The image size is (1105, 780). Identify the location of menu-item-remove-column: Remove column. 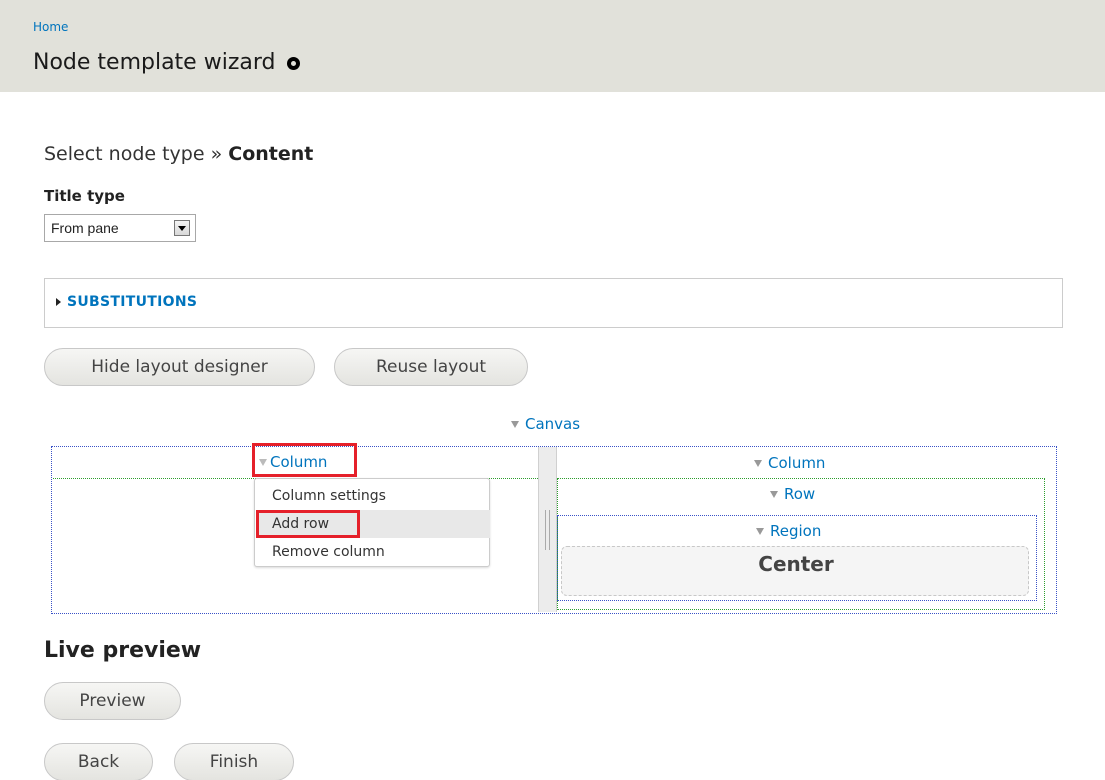
(373, 552).